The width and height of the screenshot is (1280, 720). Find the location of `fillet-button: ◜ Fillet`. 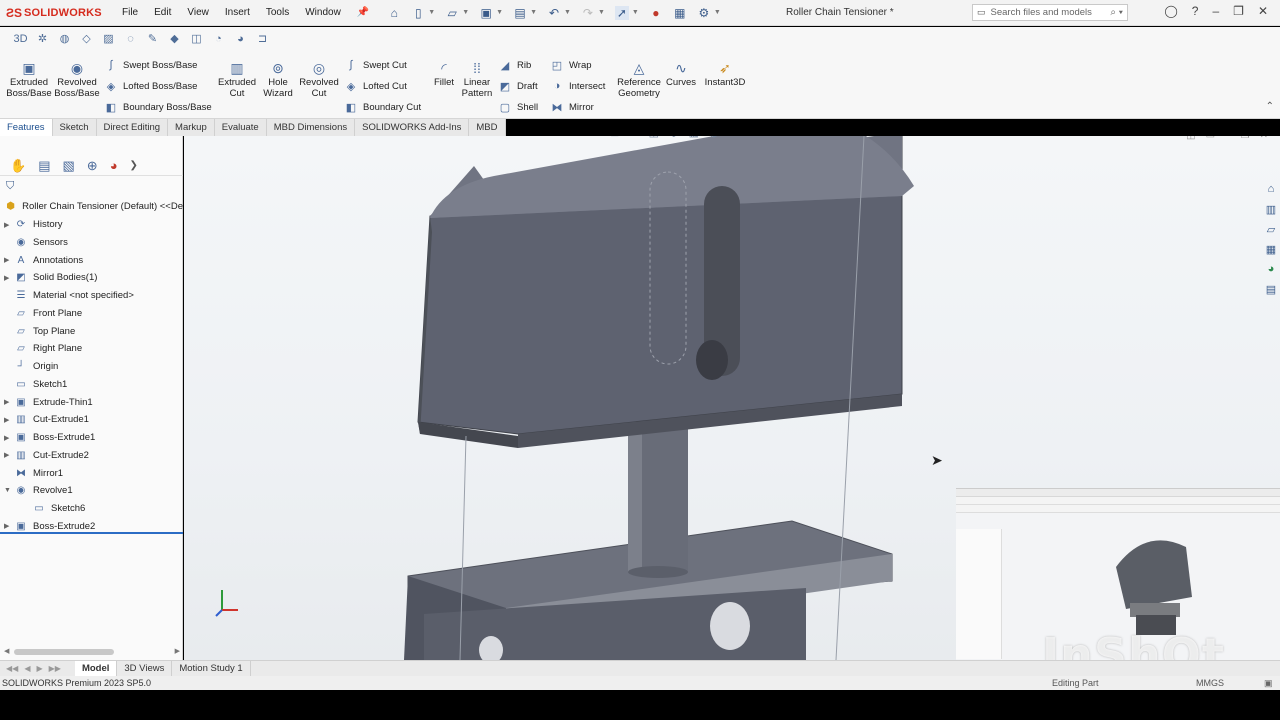

fillet-button: ◜ Fillet is located at coordinates (444, 74).